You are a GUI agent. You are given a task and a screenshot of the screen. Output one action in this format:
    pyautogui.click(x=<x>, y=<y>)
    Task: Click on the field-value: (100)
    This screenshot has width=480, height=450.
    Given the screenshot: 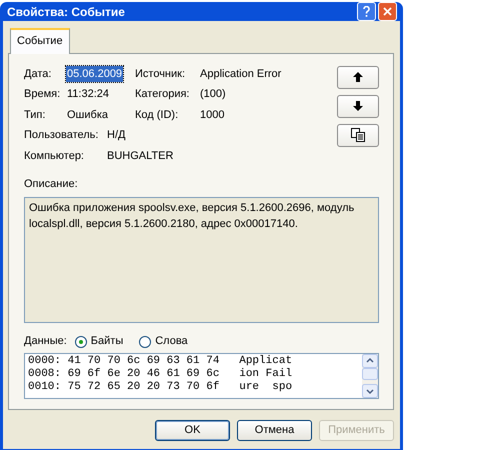 What is the action you would take?
    pyautogui.click(x=213, y=94)
    